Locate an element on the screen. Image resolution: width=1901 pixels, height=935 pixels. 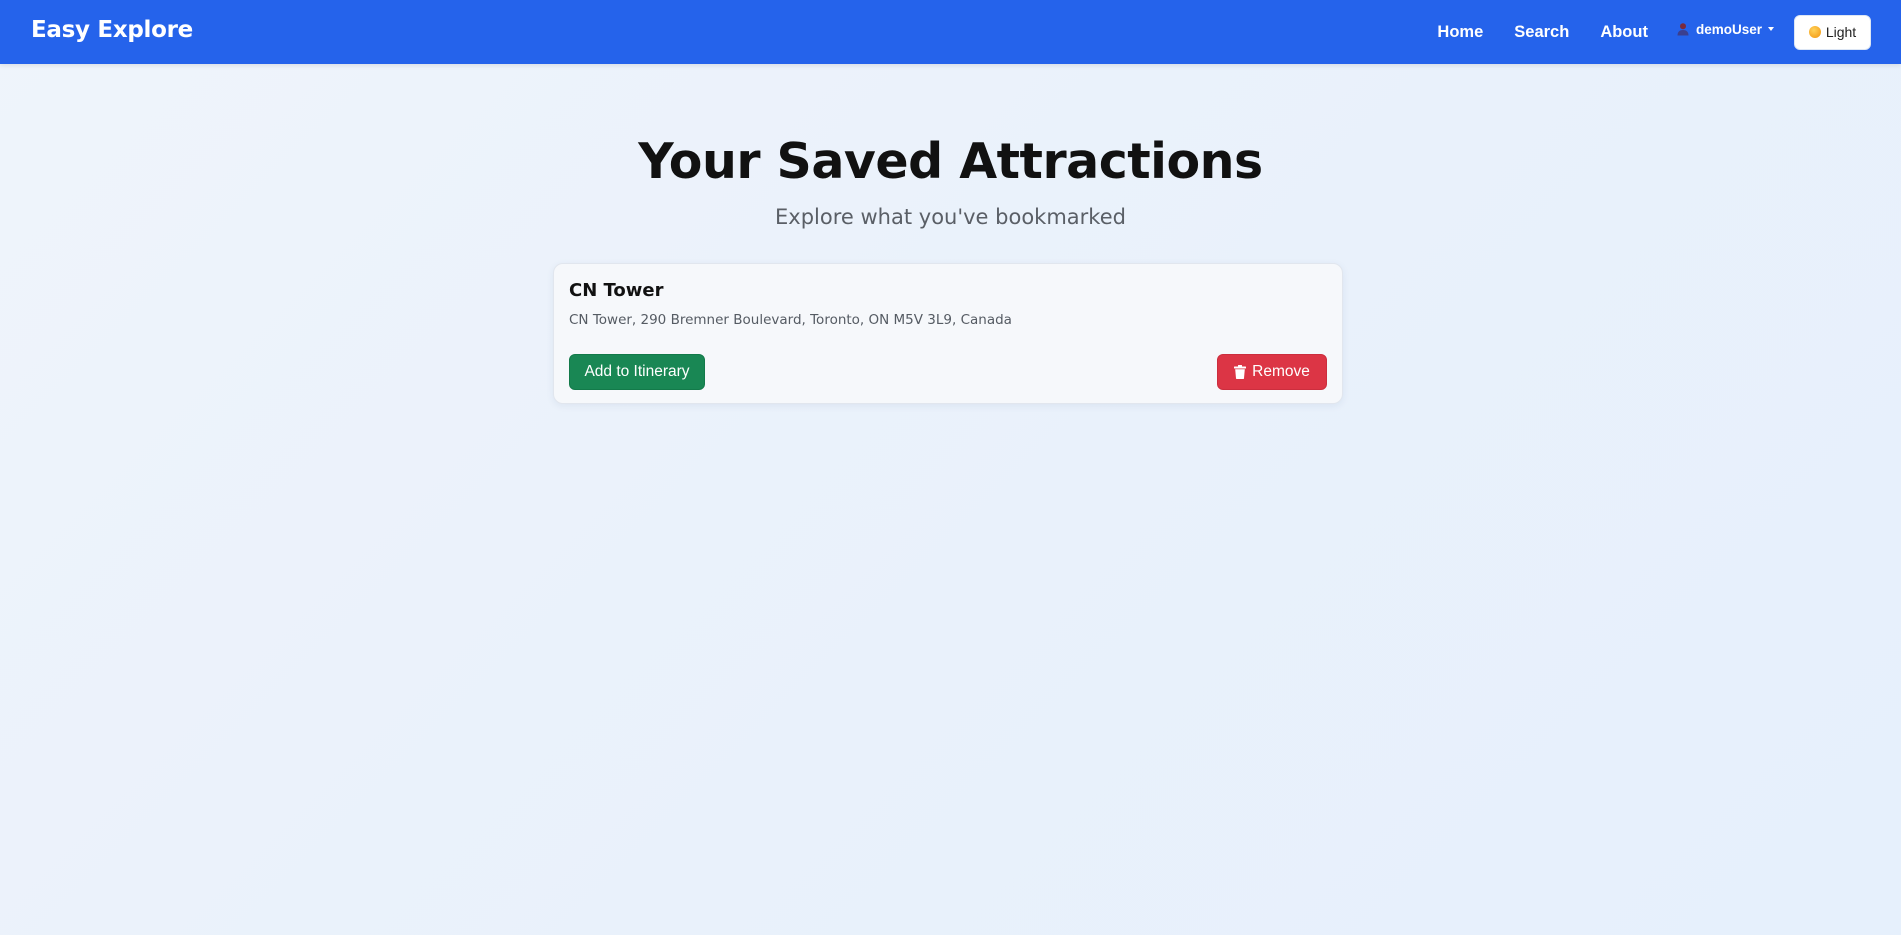
attraction-name: CN Tower is located at coordinates (616, 290).